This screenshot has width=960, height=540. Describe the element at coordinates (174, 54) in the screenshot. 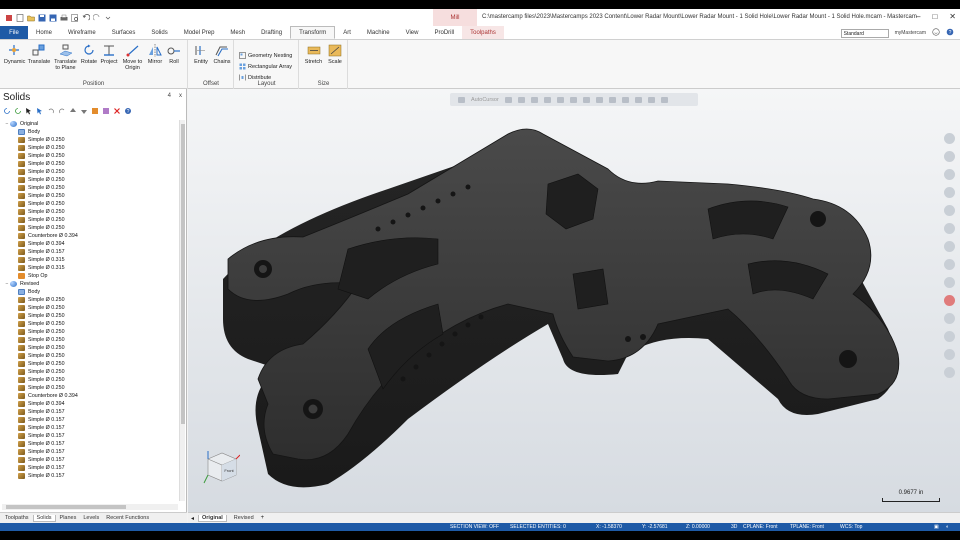

I see `roll-button: Roll` at that location.